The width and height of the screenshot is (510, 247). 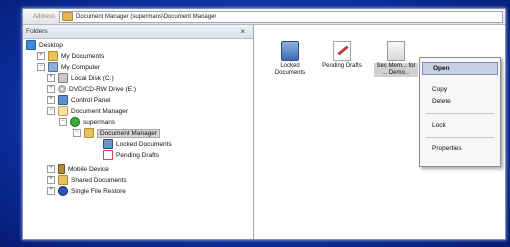 I want to click on file-item-label: Locked Documents, so click(x=290, y=69).